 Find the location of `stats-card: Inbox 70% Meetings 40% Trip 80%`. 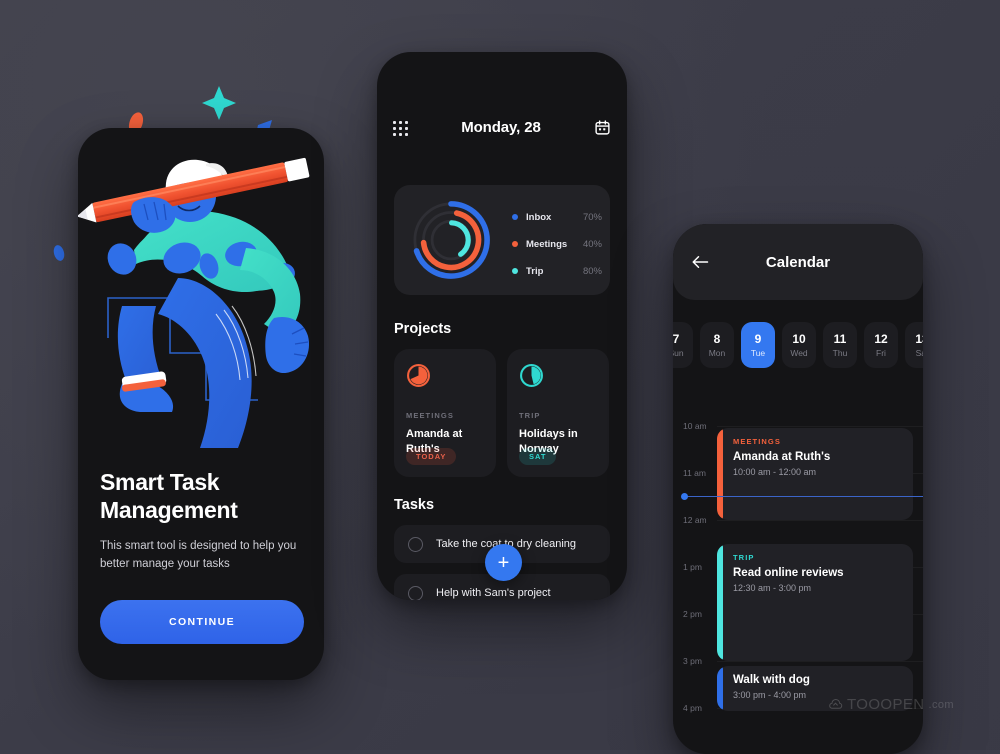

stats-card: Inbox 70% Meetings 40% Trip 80% is located at coordinates (502, 240).